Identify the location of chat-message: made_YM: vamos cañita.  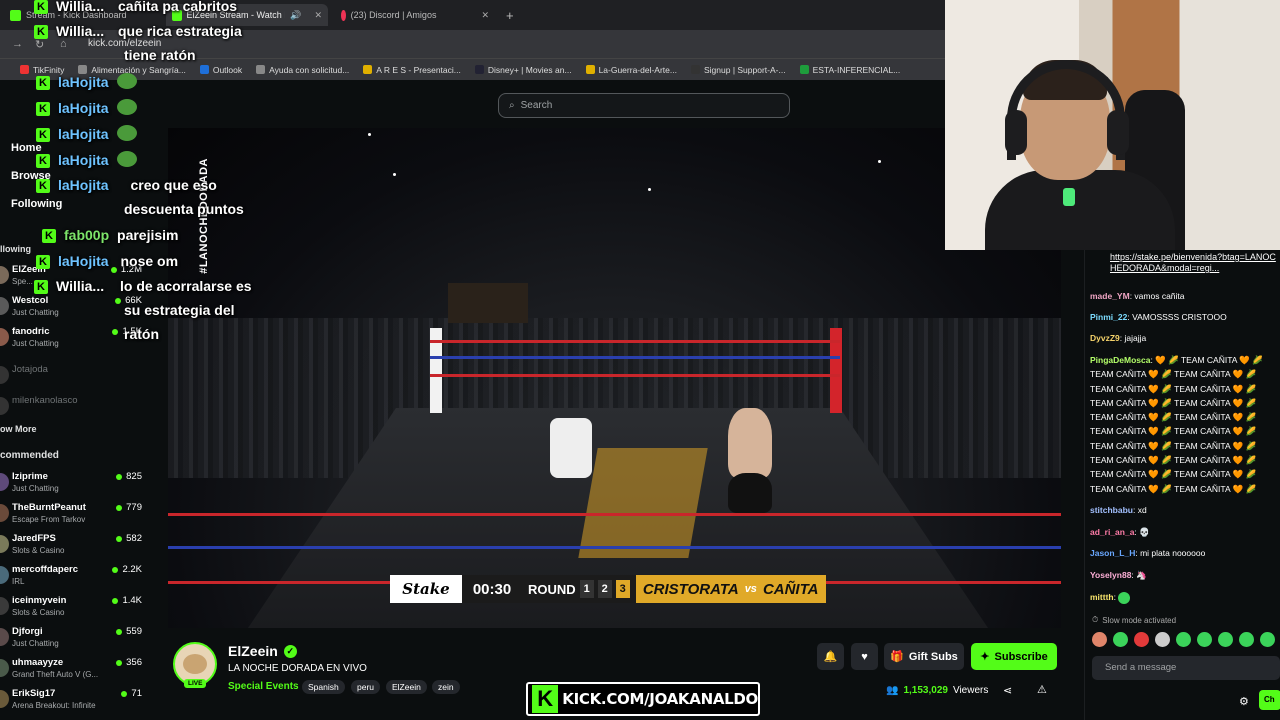
(1137, 296).